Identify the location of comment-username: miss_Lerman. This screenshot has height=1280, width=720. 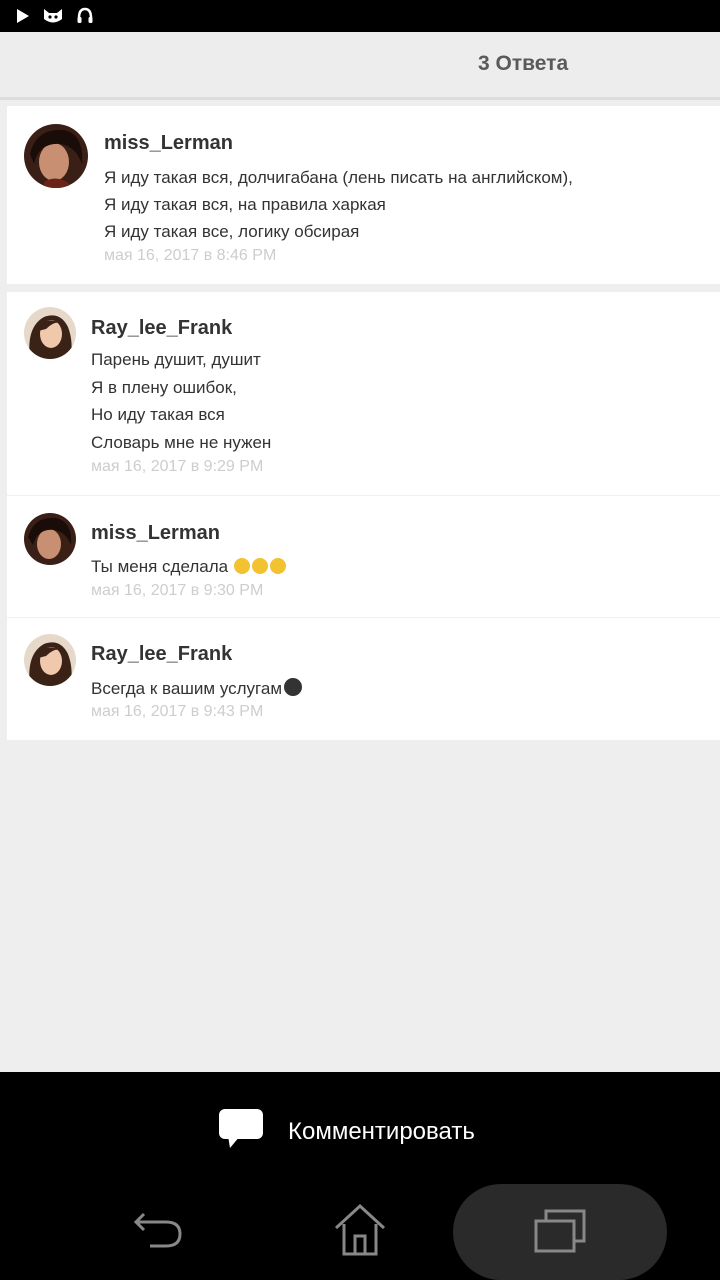
(168, 143).